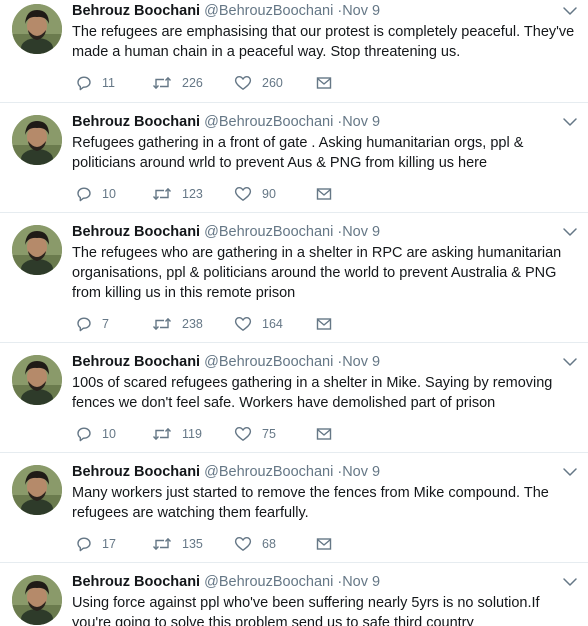 This screenshot has width=588, height=626. Describe the element at coordinates (222, 194) in the screenshot. I see `tweet-actions: 10 123 90` at that location.